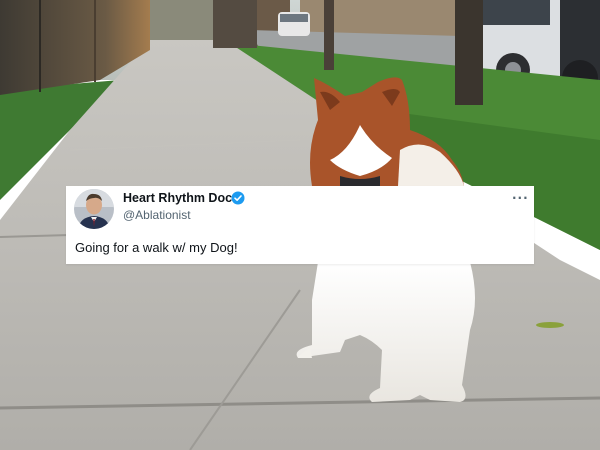 Image resolution: width=600 pixels, height=450 pixels. Describe the element at coordinates (156, 247) in the screenshot. I see `tweet-text: Going for a walk w/ my Dog!` at that location.